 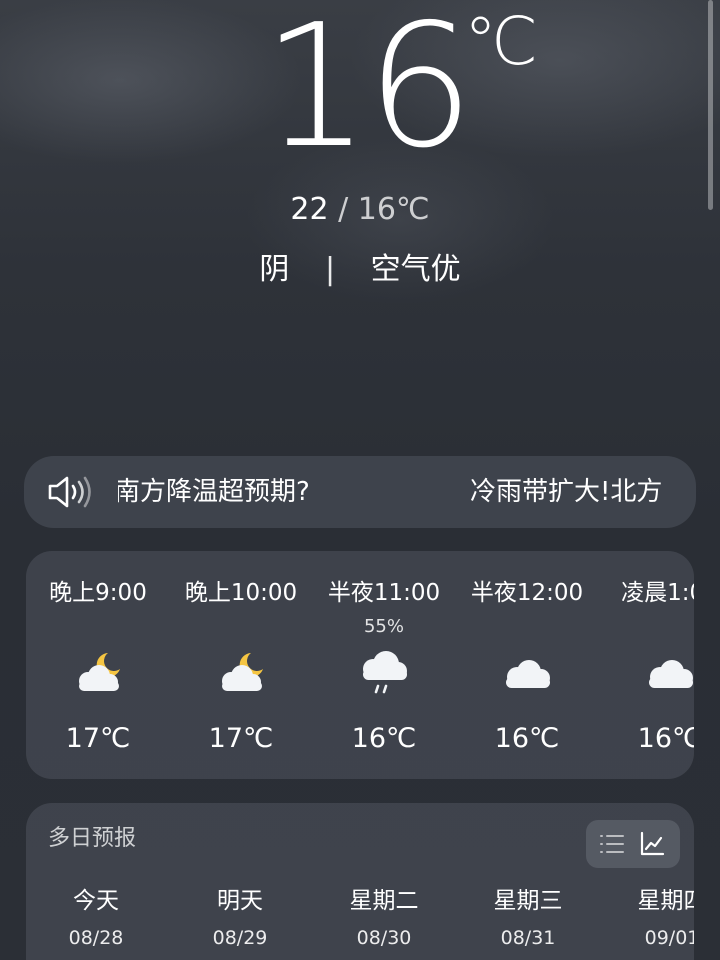 I want to click on view-mode-toggle, so click(x=633, y=844).